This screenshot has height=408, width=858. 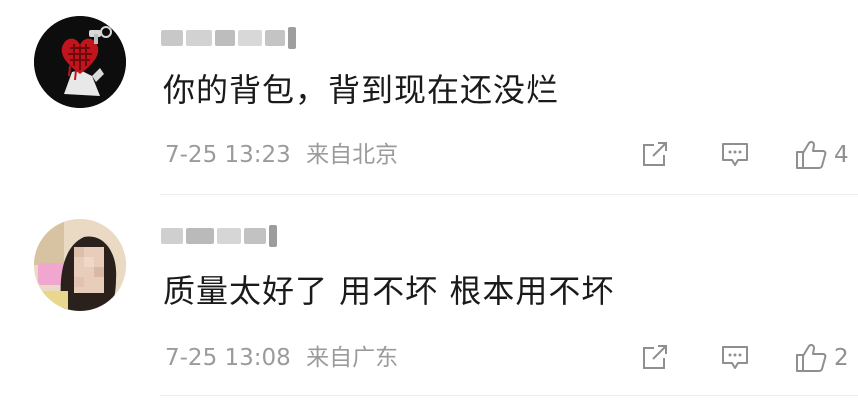 What do you see at coordinates (841, 155) in the screenshot?
I see `like-count: 4` at bounding box center [841, 155].